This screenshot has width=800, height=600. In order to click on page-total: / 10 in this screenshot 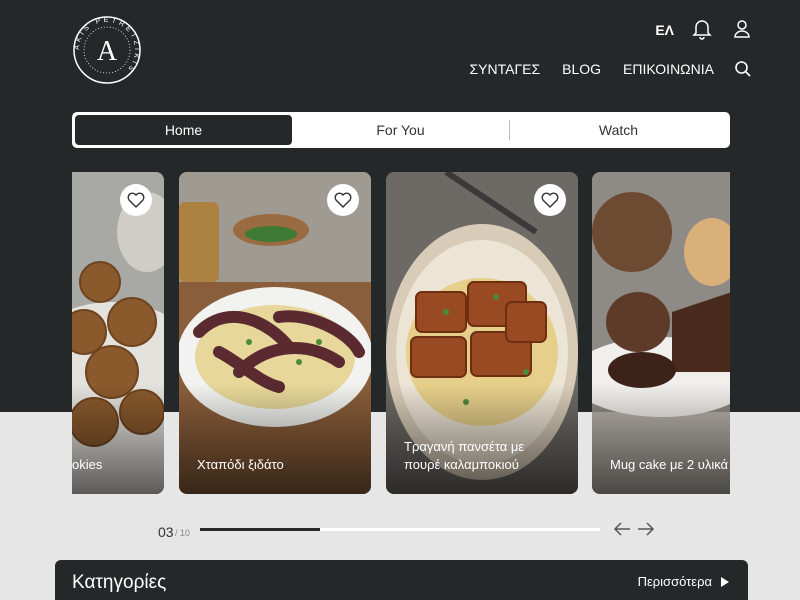, I will do `click(183, 533)`.